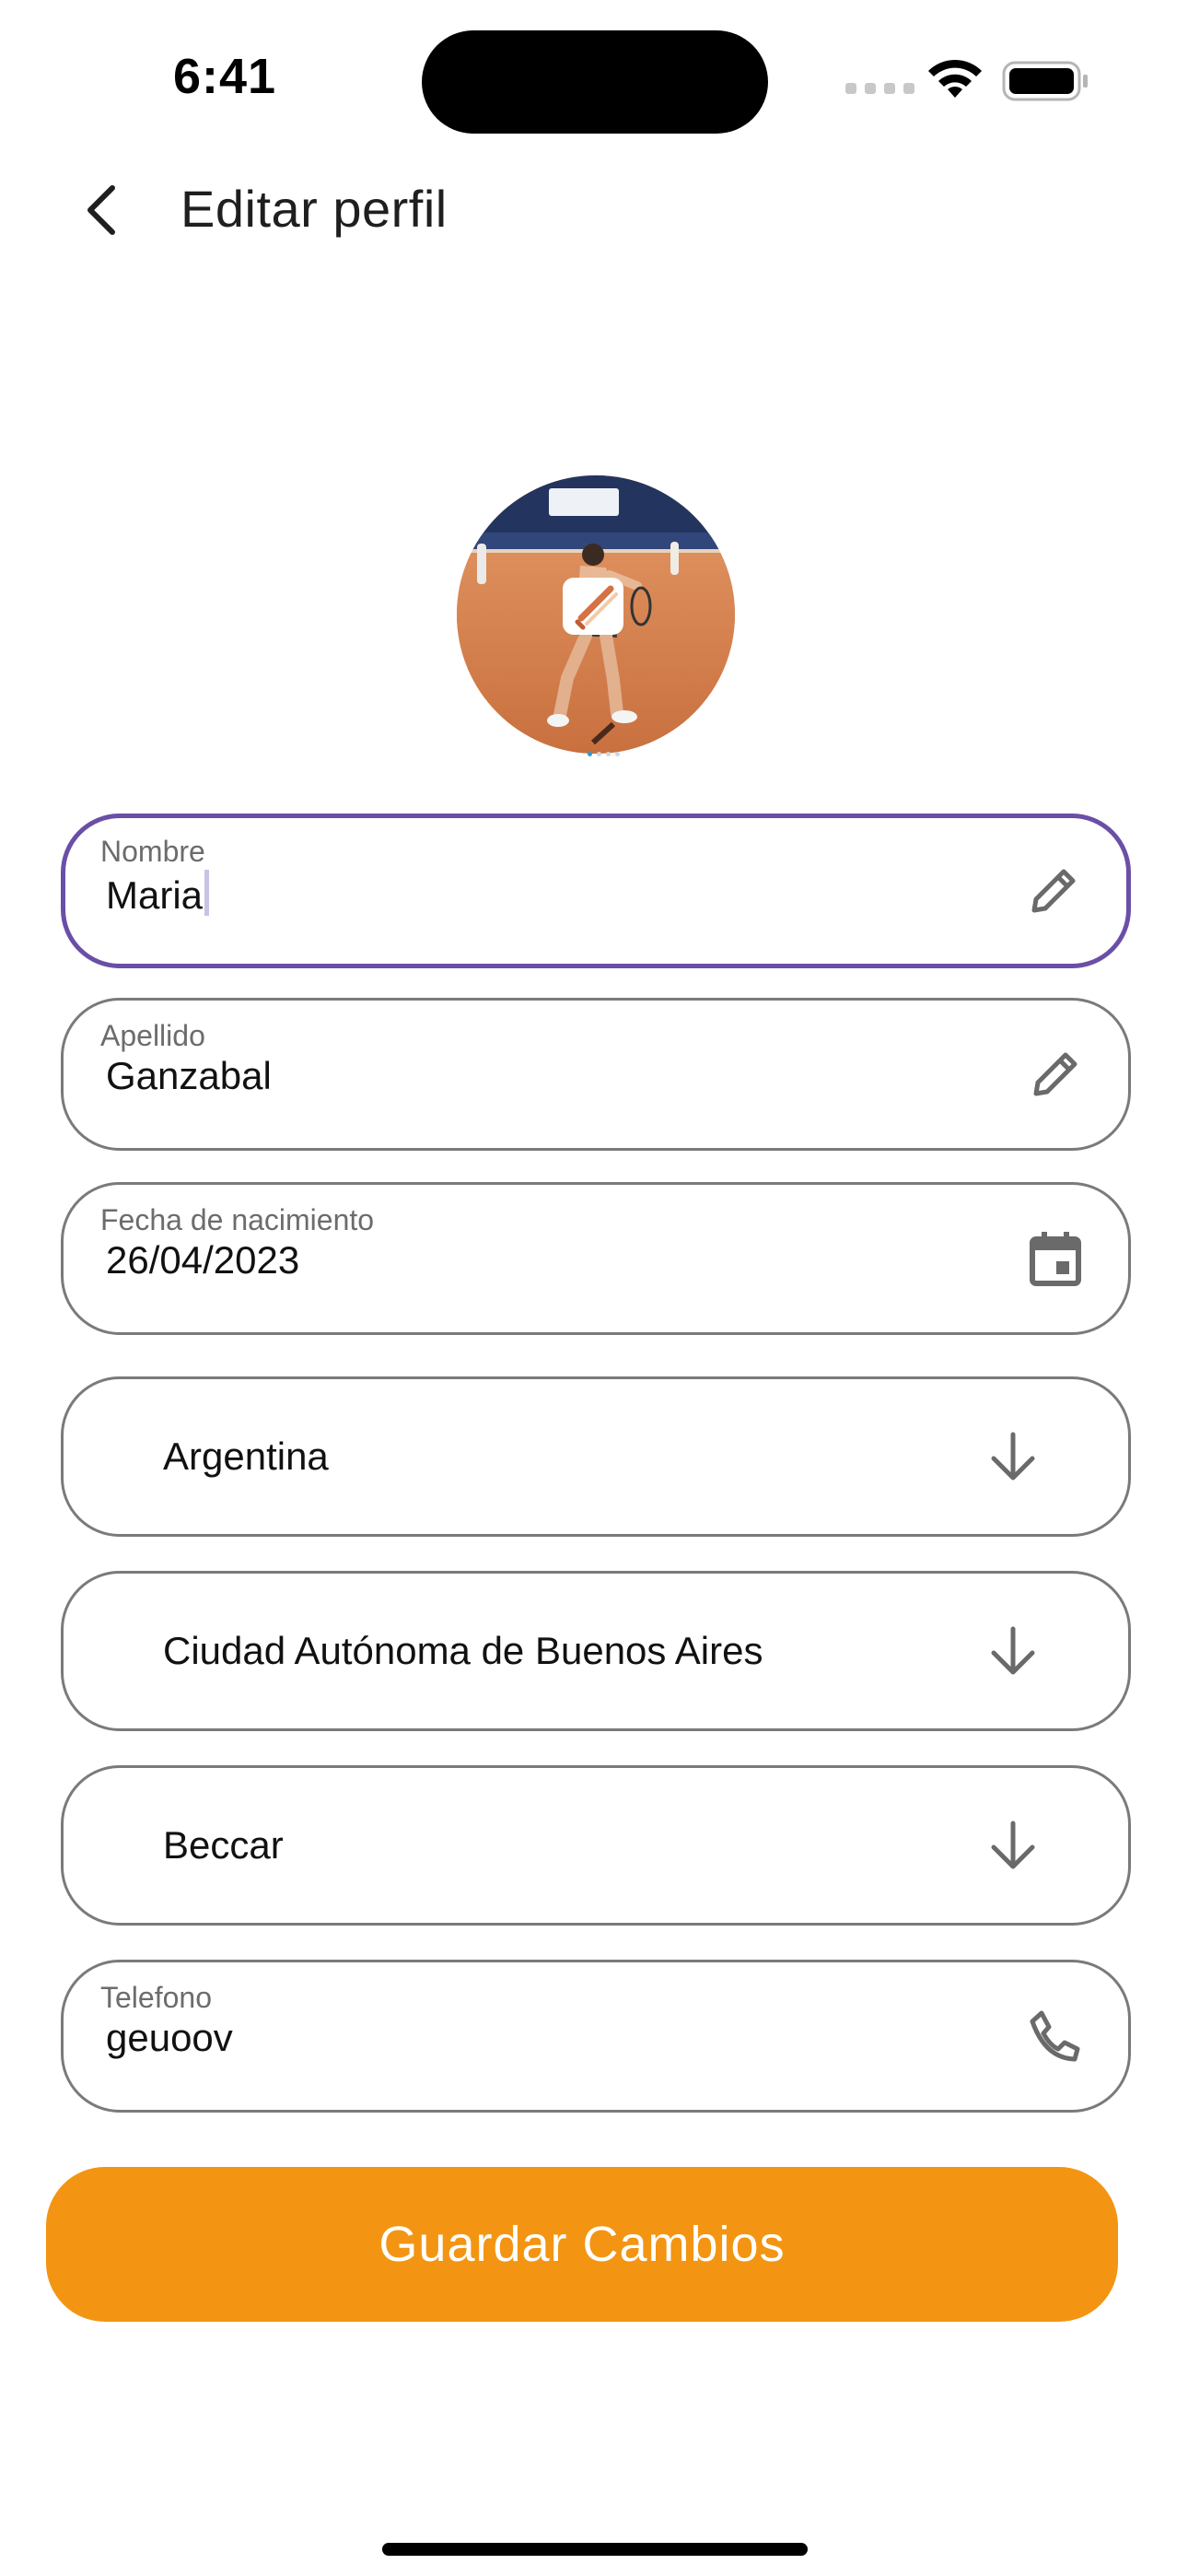 The width and height of the screenshot is (1188, 2576). I want to click on fecha-nacimiento-field: Fecha de nacimiento 26/04/2023, so click(596, 1258).